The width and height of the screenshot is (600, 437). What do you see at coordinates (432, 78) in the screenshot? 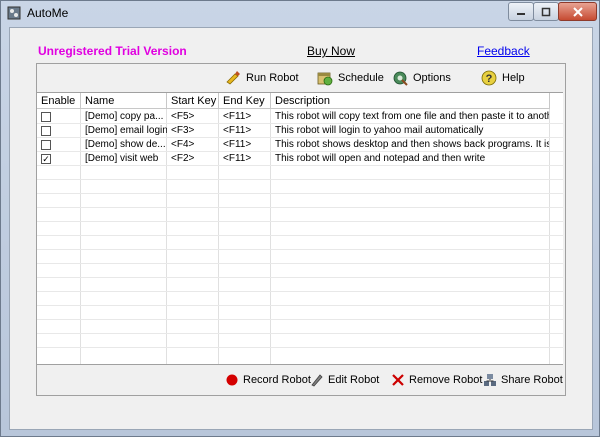
I see `options-label: Options` at bounding box center [432, 78].